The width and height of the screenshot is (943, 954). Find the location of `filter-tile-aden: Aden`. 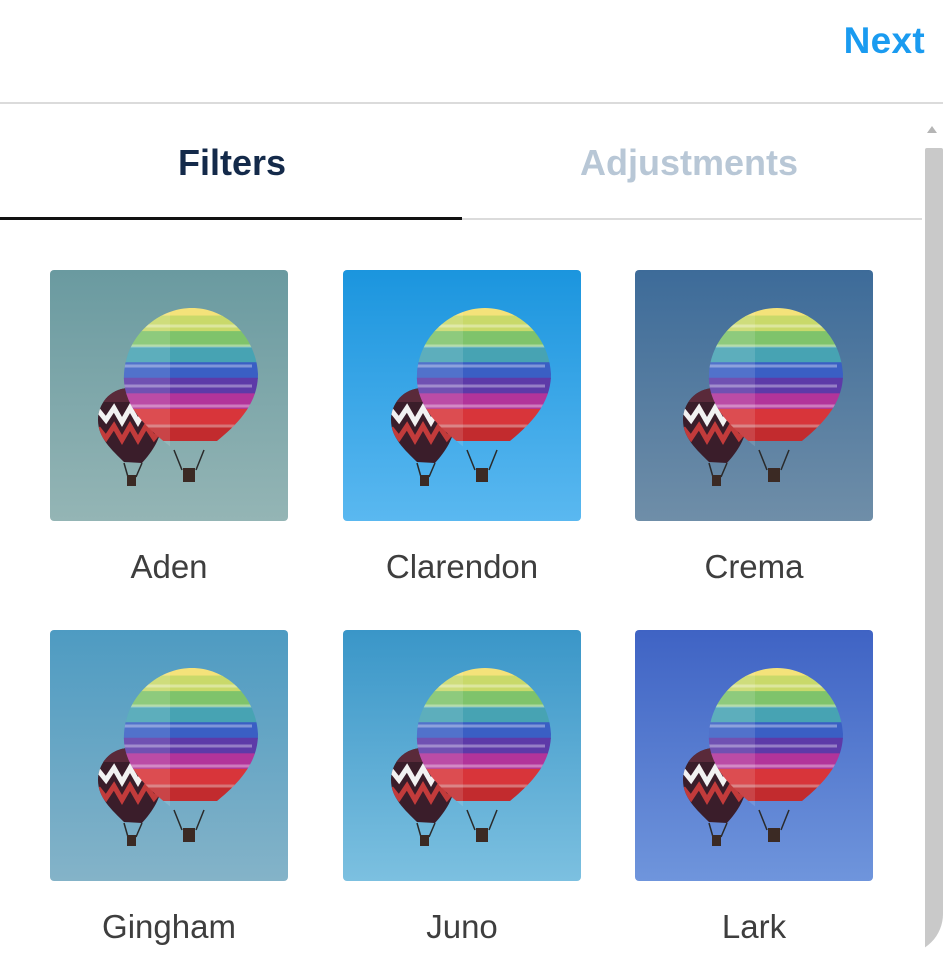

filter-tile-aden: Aden is located at coordinates (169, 427).